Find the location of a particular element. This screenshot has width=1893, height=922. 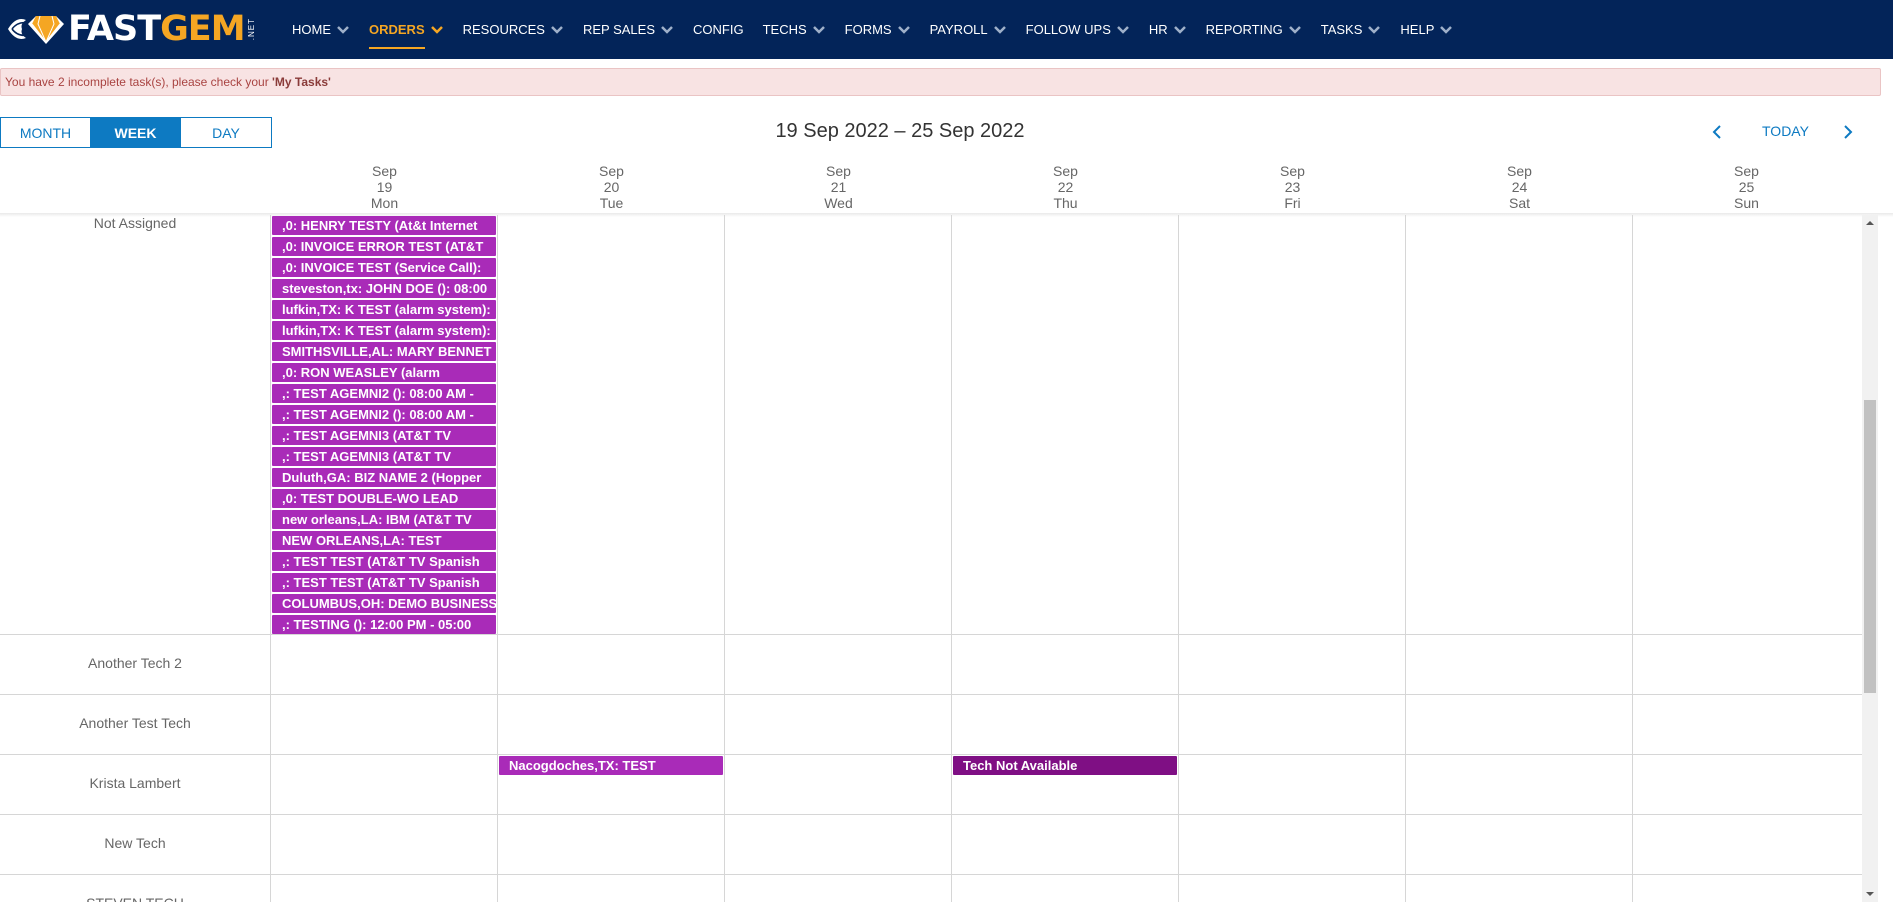

fastgem-logo: FASTGEM .NET is located at coordinates (131, 29).